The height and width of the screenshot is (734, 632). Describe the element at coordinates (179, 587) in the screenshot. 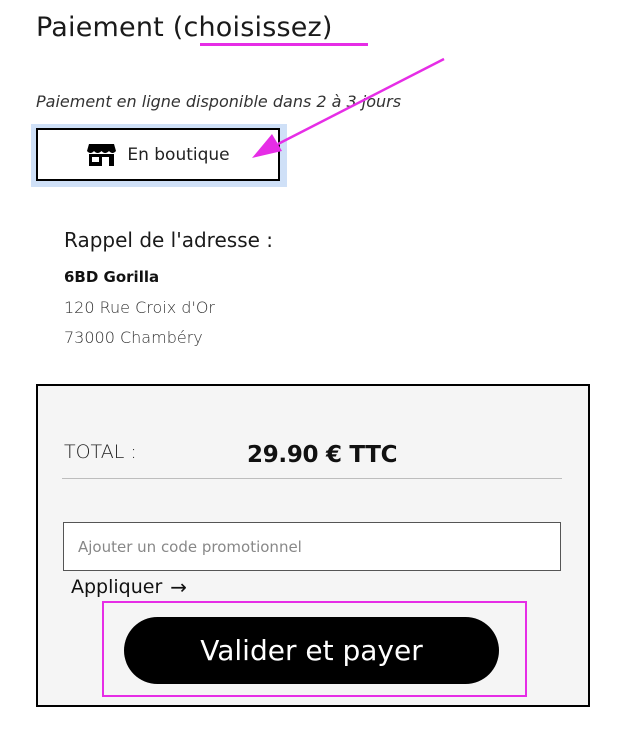

I see `arrow-right-icon: →` at that location.